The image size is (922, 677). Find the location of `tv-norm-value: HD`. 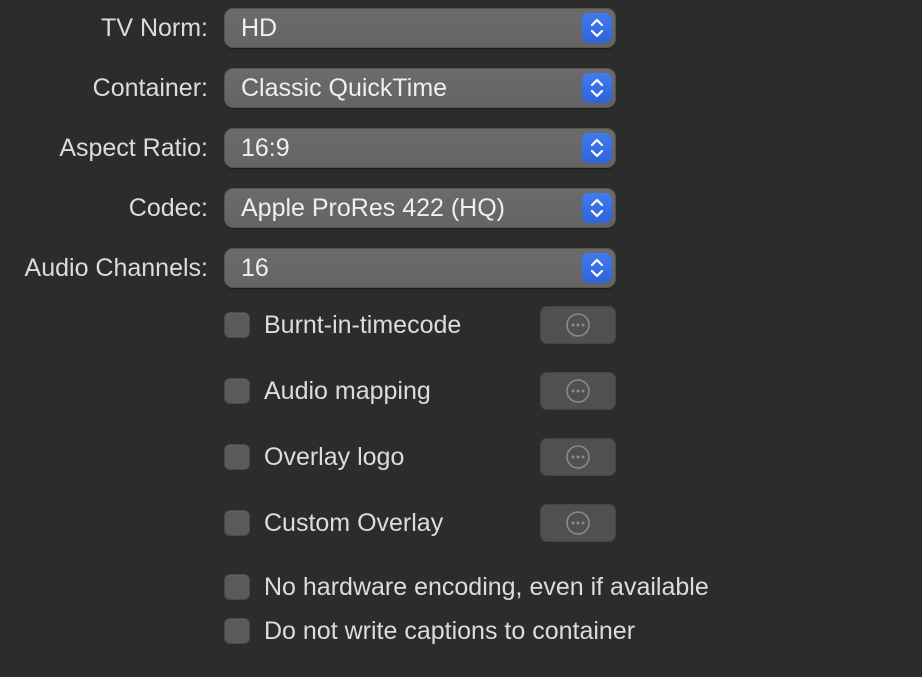

tv-norm-value: HD is located at coordinates (259, 28).